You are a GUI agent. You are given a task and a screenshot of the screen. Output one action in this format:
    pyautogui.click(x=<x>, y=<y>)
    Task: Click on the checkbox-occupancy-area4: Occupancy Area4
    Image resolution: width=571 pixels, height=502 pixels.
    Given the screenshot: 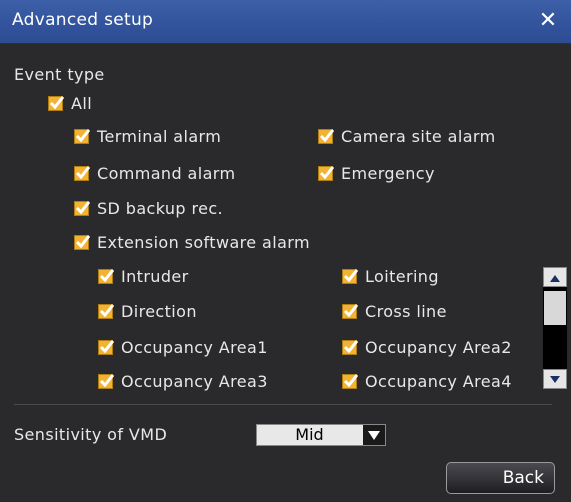 What is the action you would take?
    pyautogui.click(x=427, y=381)
    